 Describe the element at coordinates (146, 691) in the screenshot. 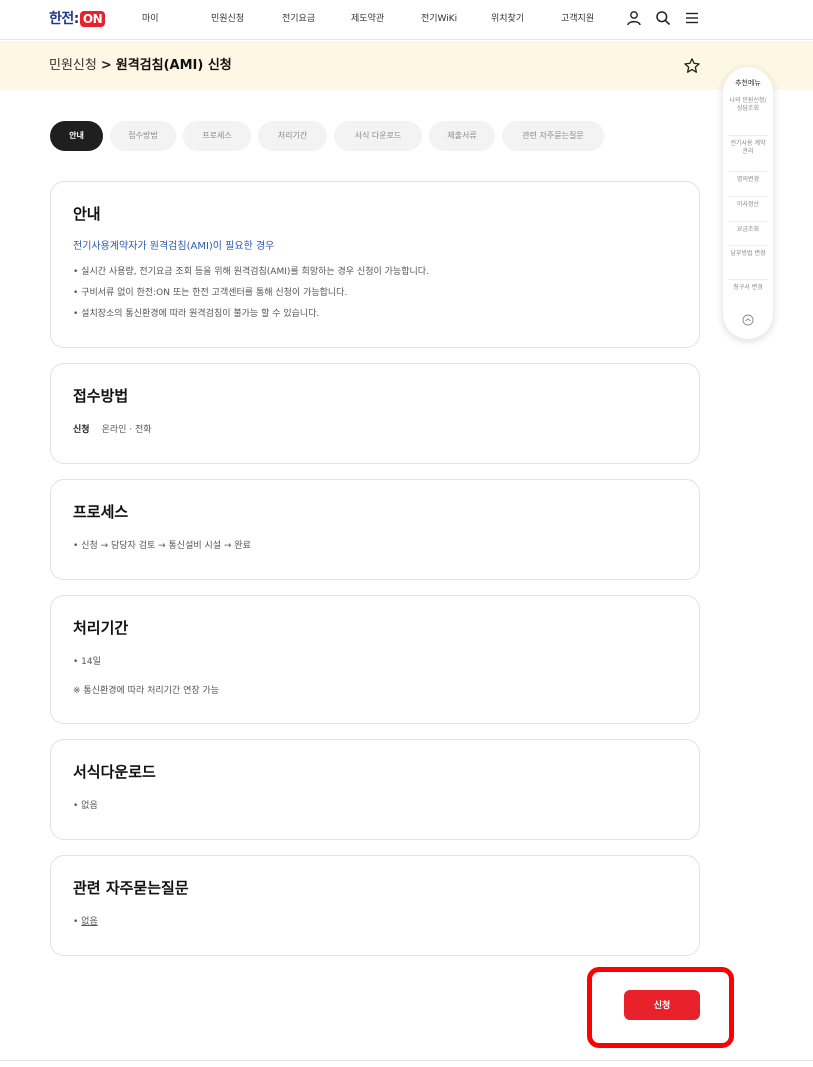

I see `period-note: ※ 통신환경에 따라 처리기간 연장 가능` at that location.